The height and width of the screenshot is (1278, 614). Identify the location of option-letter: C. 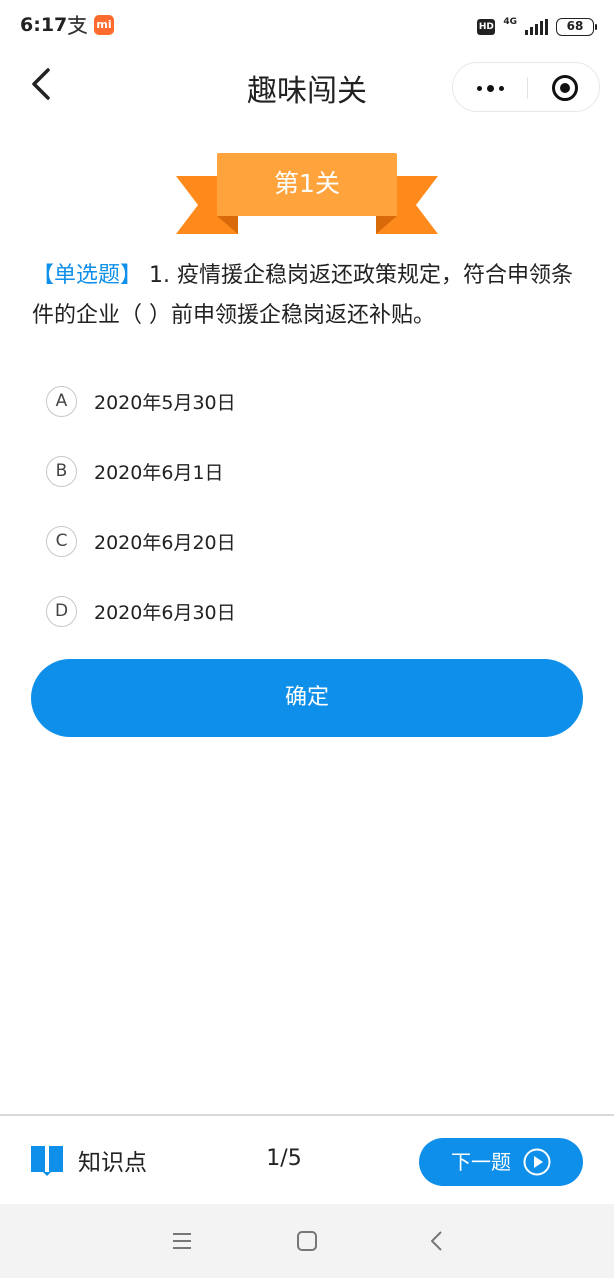
(61, 541).